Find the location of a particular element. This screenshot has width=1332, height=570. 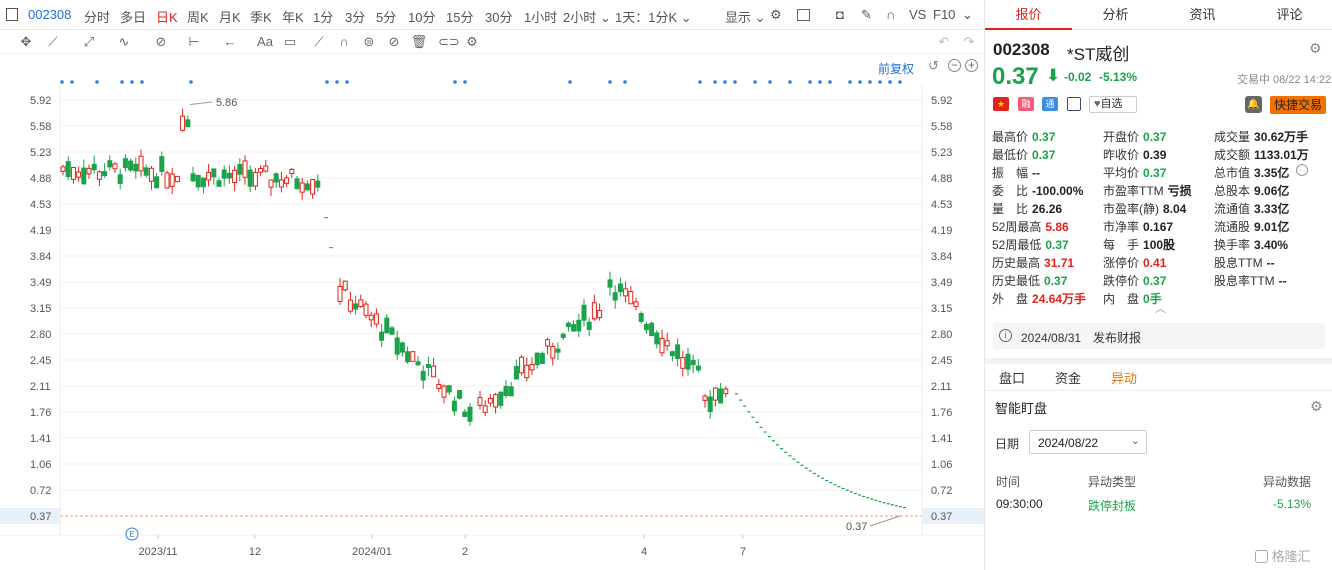

notice-text: 2024/08/31 发布财报 is located at coordinates (1081, 337).